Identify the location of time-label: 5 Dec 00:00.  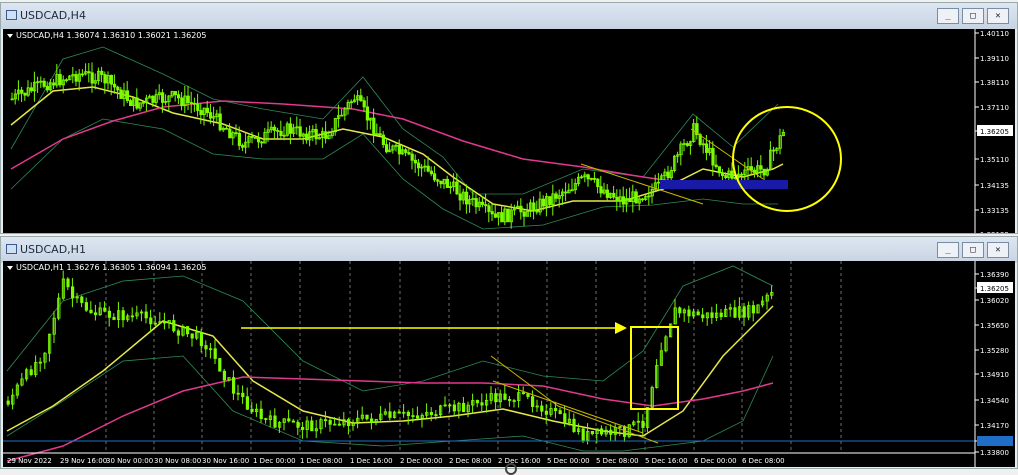
(568, 461).